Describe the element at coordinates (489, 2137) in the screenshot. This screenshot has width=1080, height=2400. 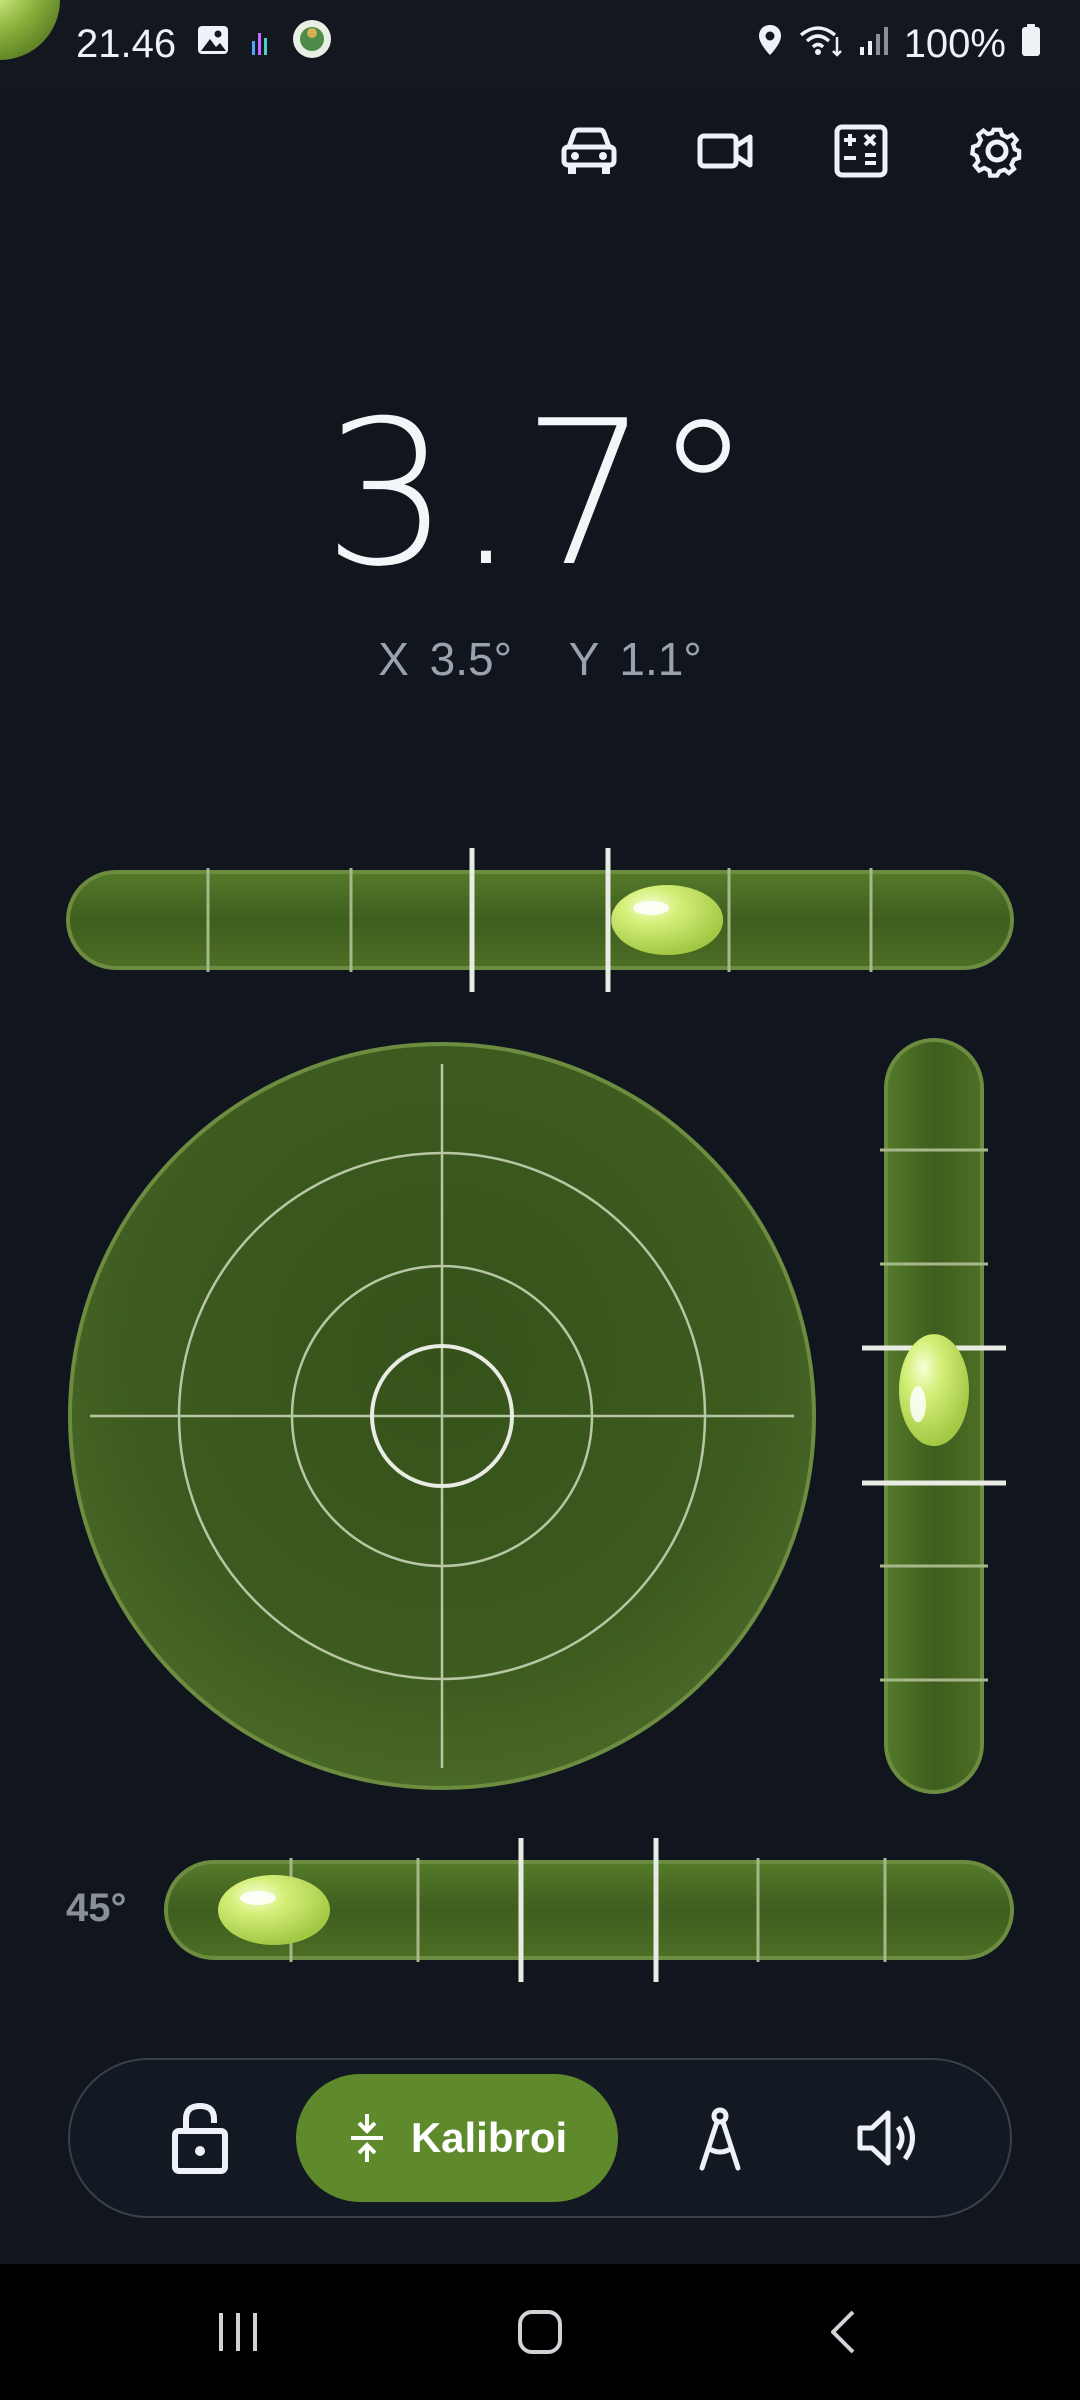
I see `calibrate-label: Kalibroi` at that location.